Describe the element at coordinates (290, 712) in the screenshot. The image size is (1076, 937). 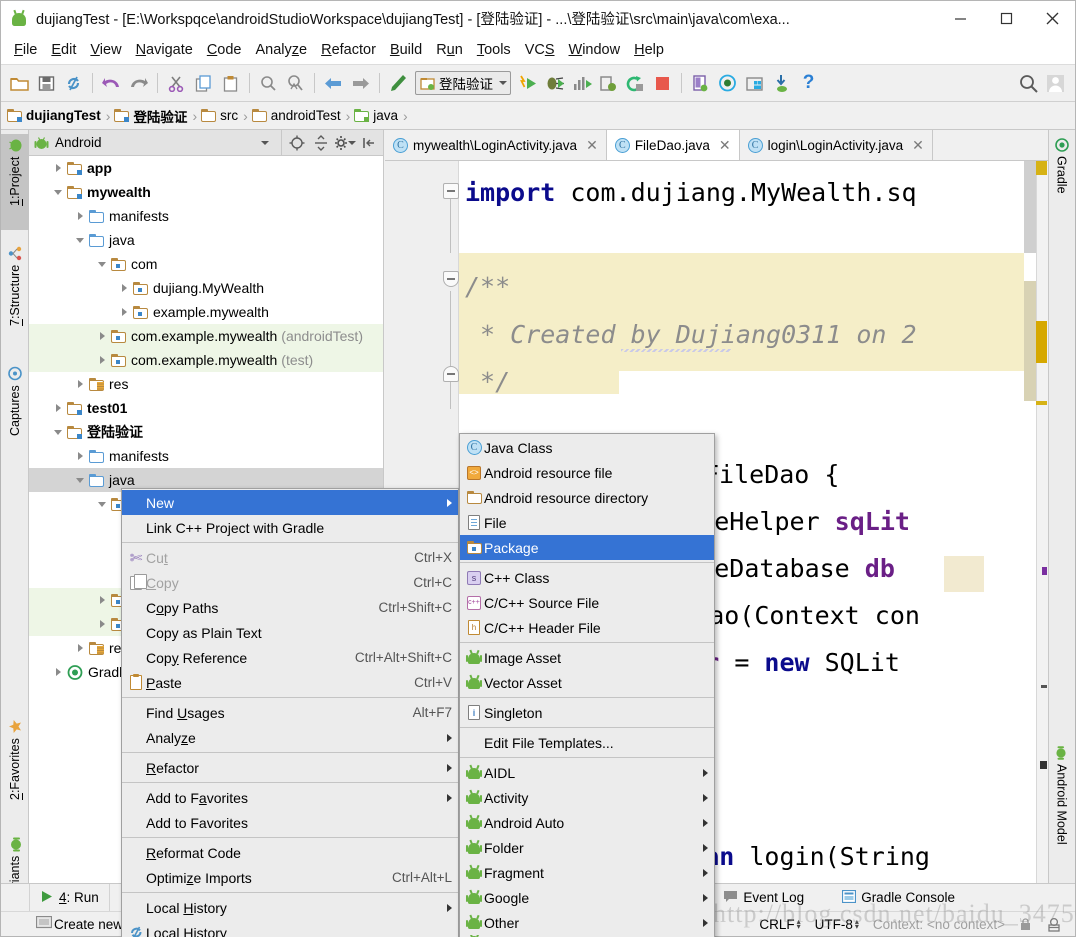
I see `context-menu-item-find-usages: Find Usages Alt+F7` at that location.